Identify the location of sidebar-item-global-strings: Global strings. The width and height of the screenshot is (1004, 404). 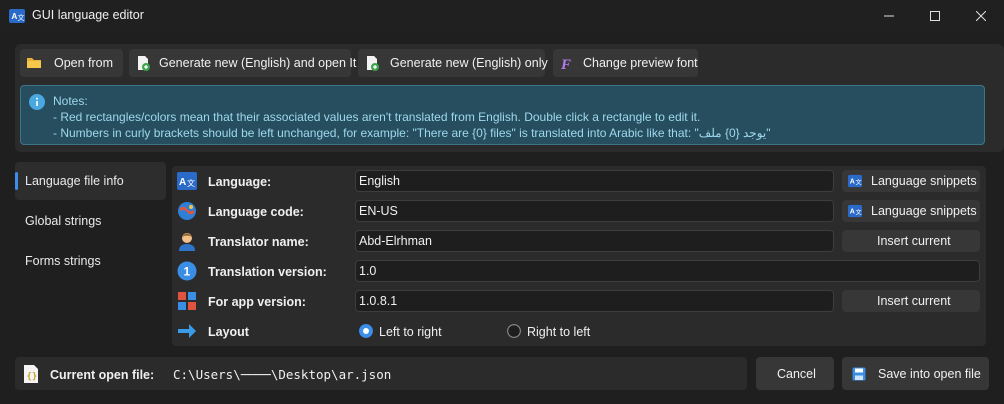
(90, 221).